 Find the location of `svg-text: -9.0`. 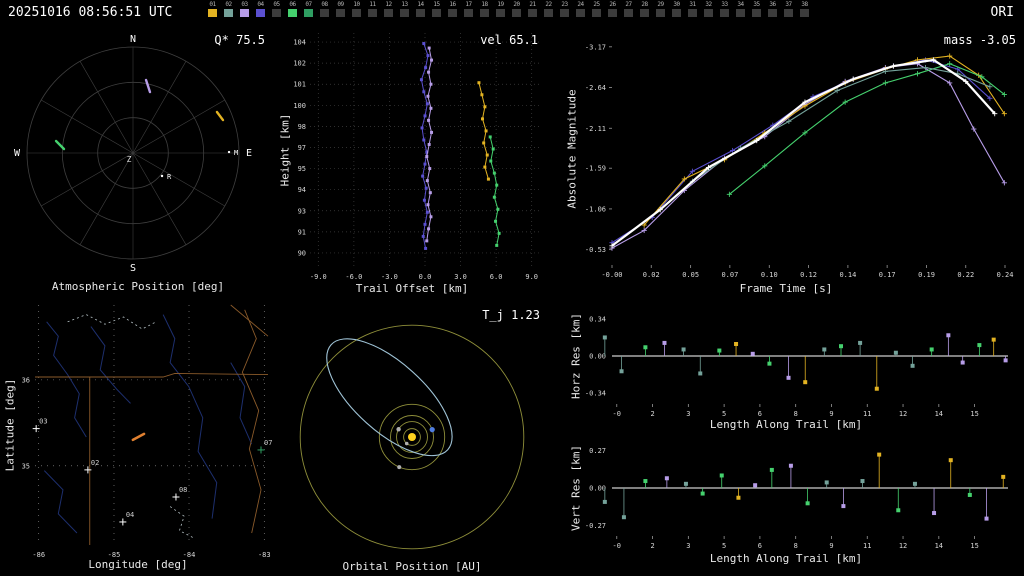

svg-text: -9.0 is located at coordinates (318, 277).